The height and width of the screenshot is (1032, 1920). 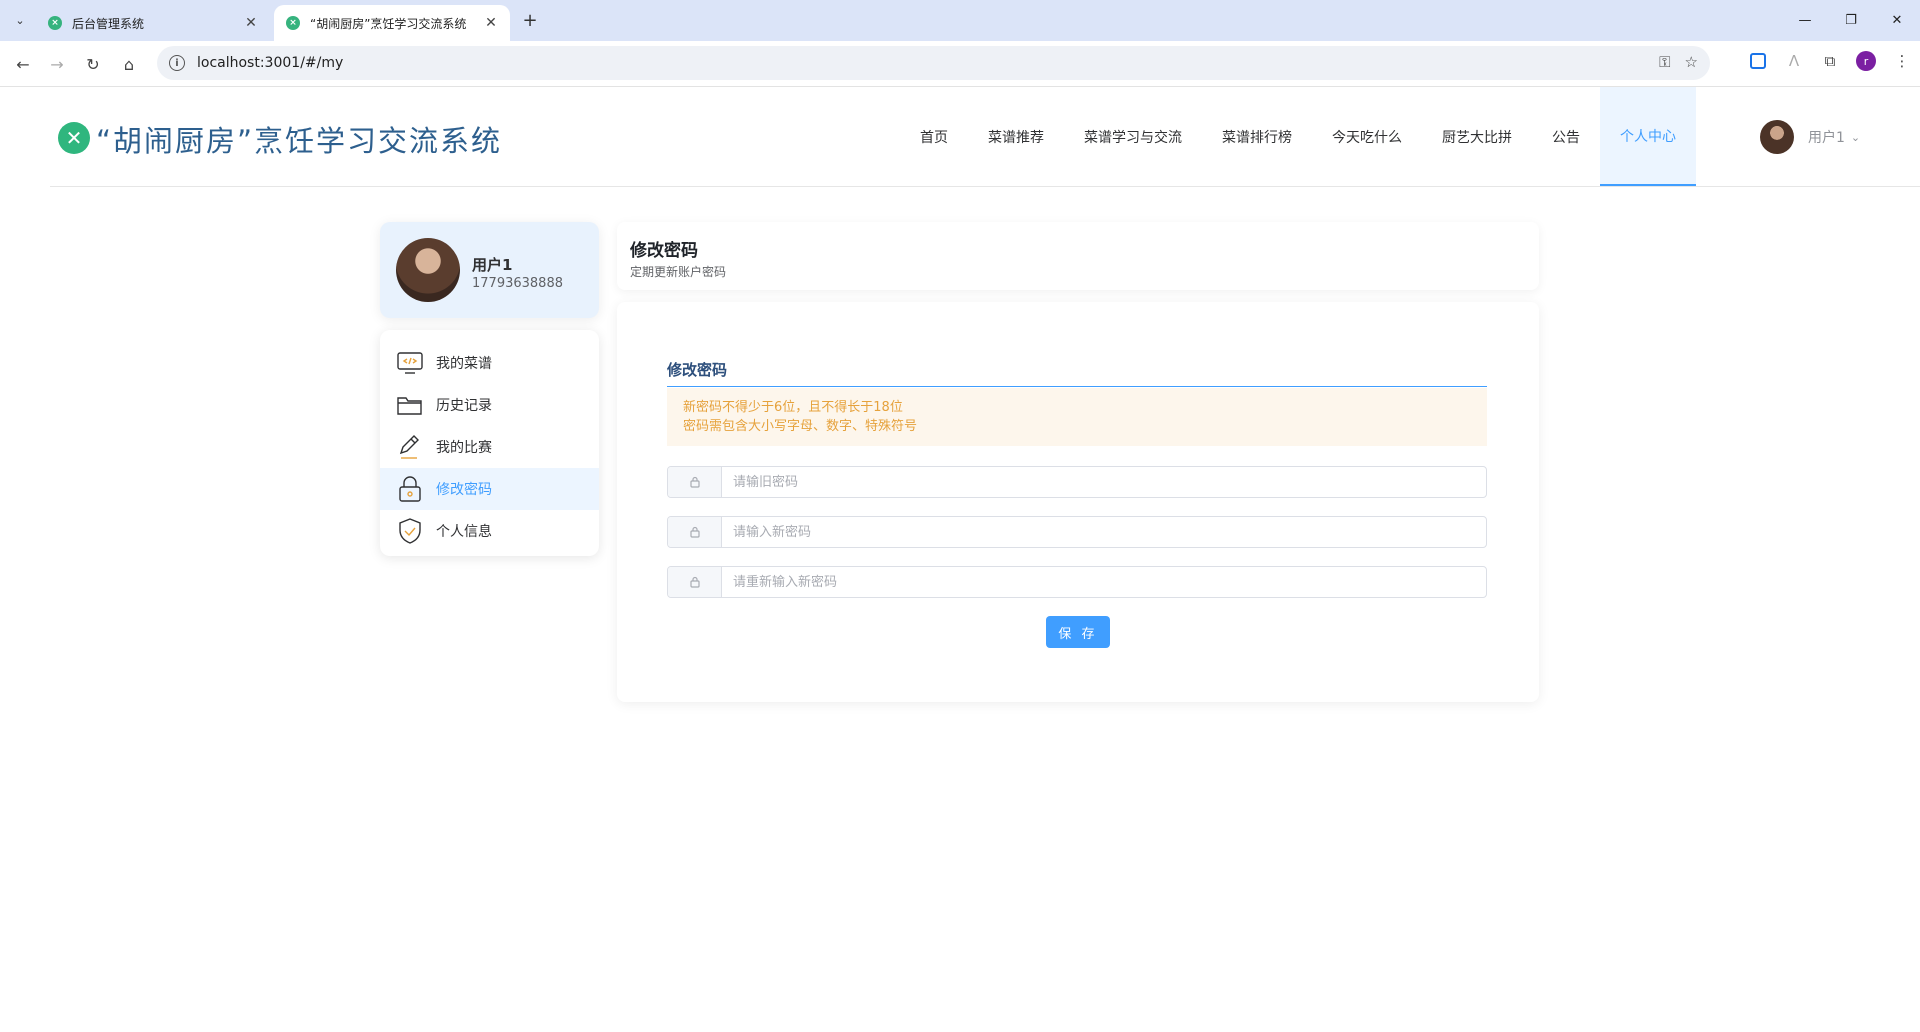 I want to click on site-info-icon: i, so click(x=177, y=63).